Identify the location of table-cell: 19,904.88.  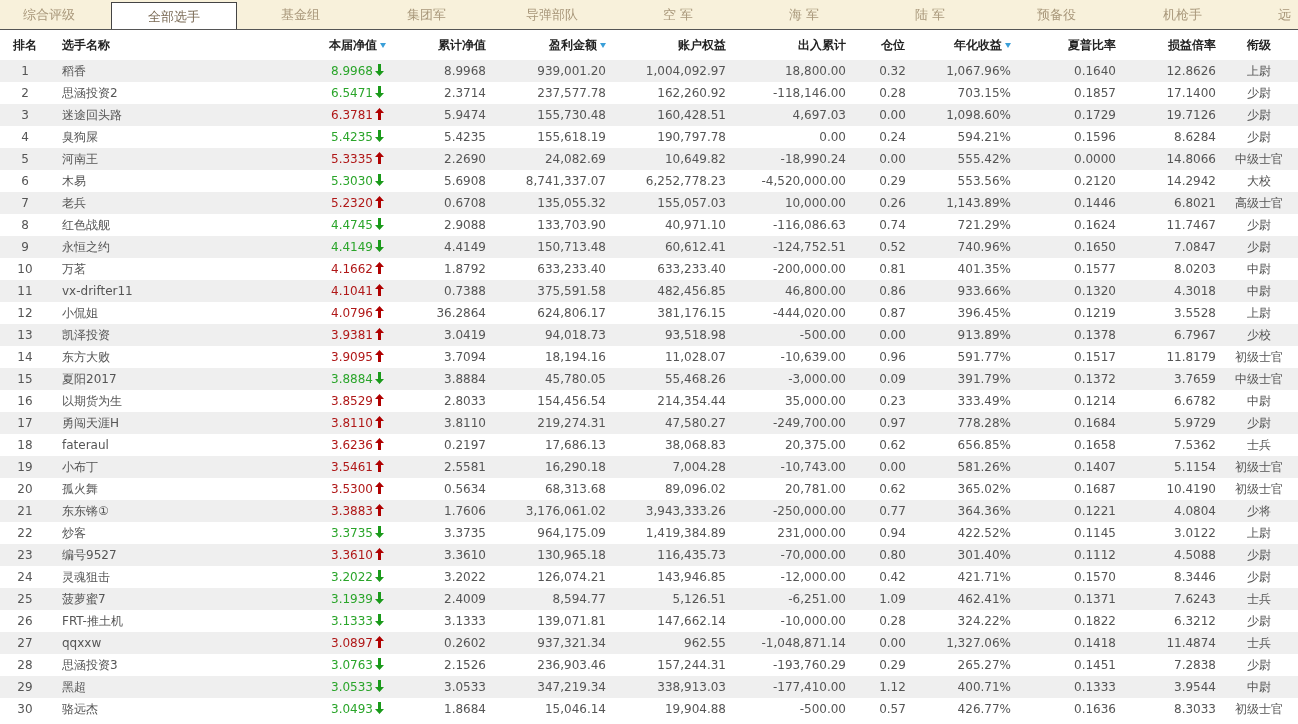
(695, 709).